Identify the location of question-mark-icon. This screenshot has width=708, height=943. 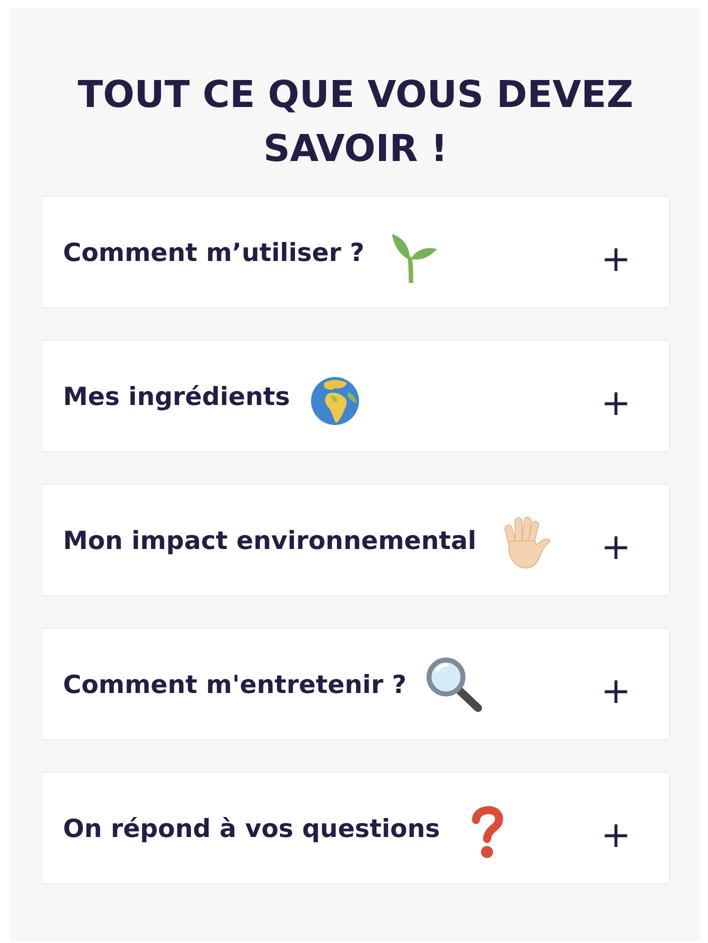
(487, 832).